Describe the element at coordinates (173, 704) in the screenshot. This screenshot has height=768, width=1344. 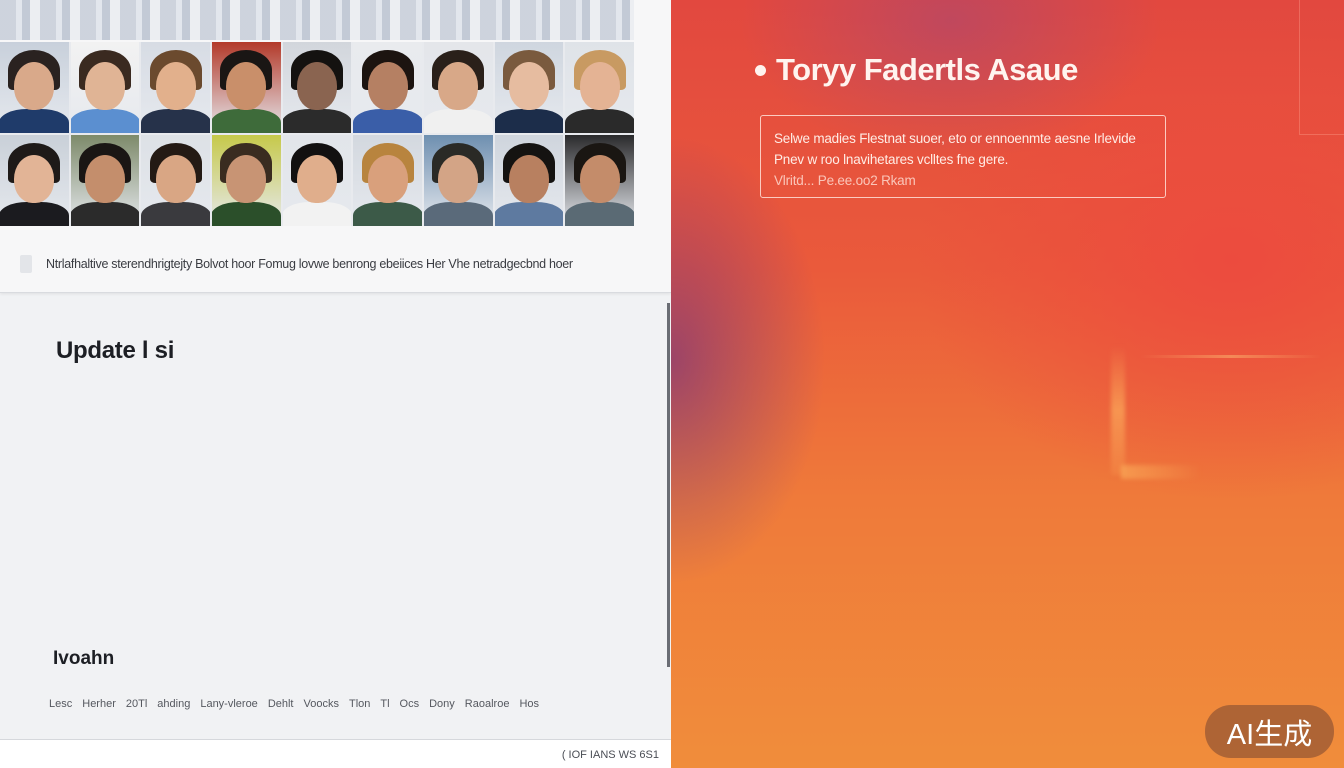
I see `tag-item: ahding` at that location.